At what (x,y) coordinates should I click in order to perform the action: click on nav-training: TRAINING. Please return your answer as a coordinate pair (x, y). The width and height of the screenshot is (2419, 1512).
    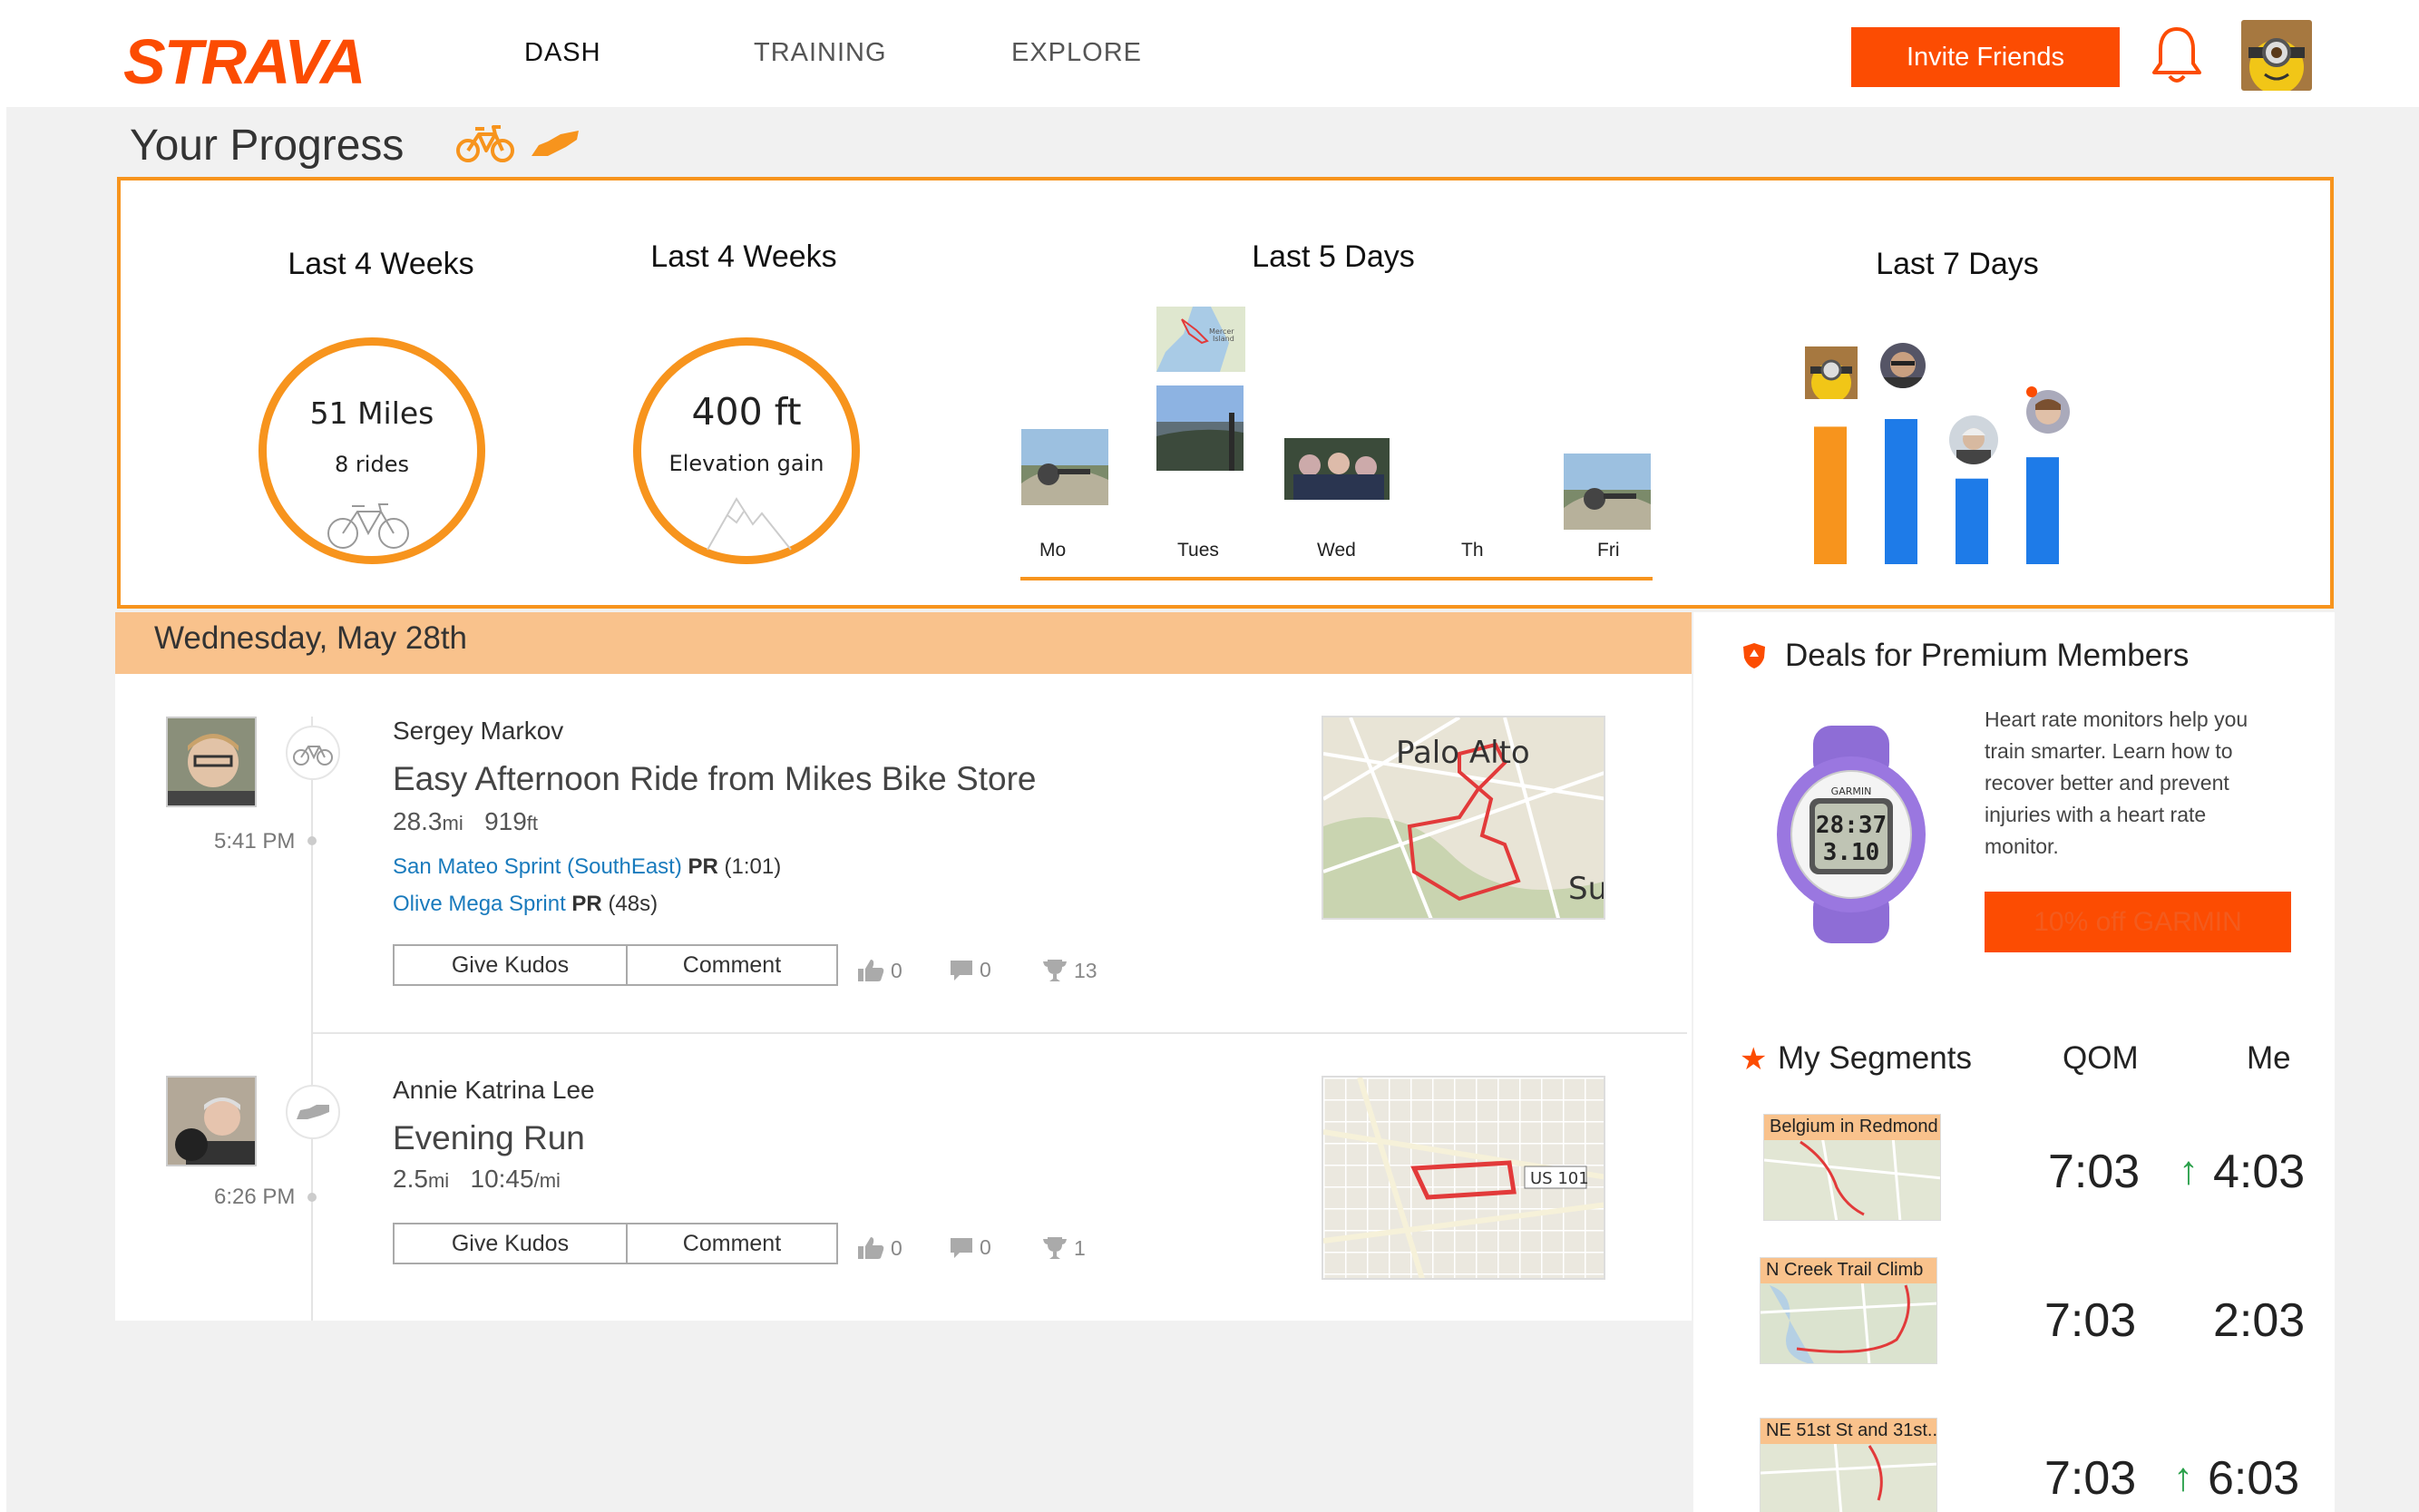
    Looking at the image, I should click on (821, 53).